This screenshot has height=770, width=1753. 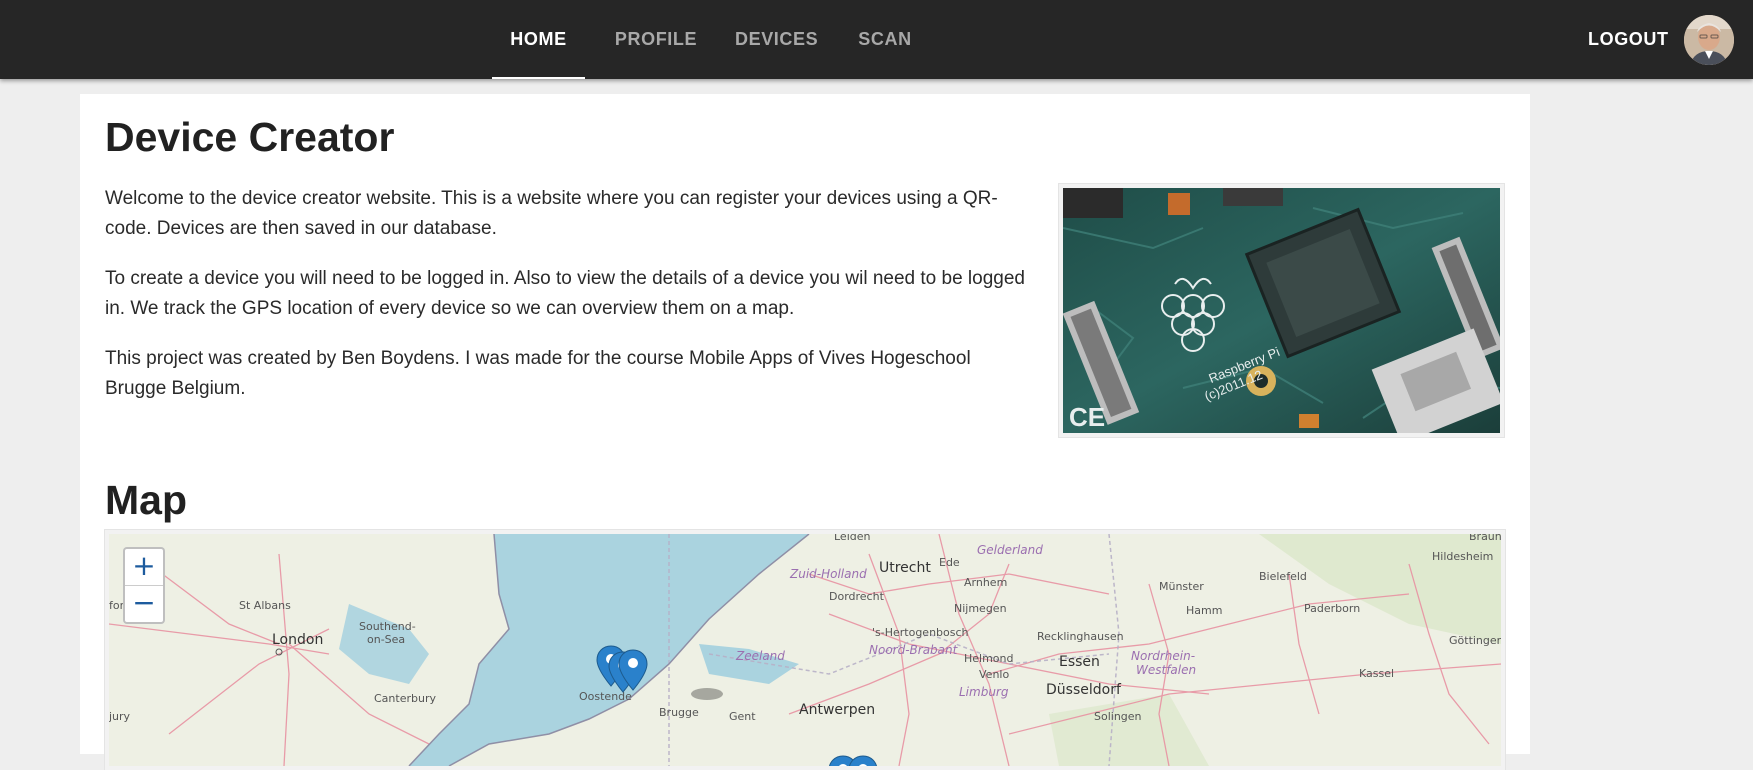 I want to click on map-label: 's-Hertogenbosch, so click(x=920, y=632).